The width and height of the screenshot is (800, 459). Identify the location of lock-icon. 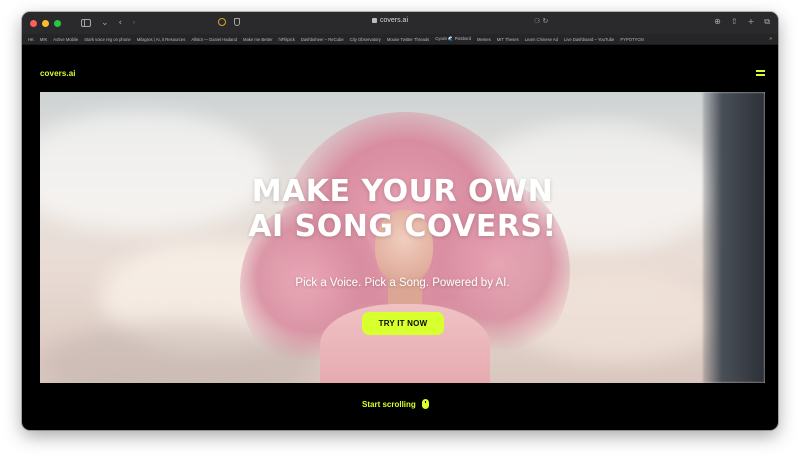
(374, 20).